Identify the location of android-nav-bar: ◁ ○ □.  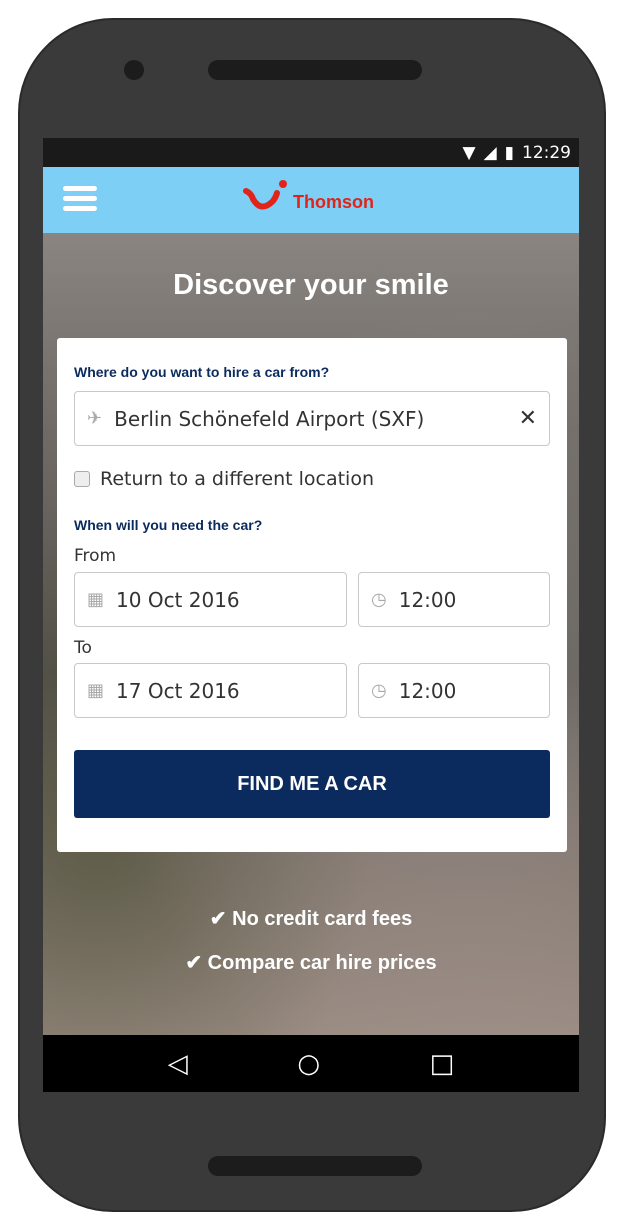
(311, 1063).